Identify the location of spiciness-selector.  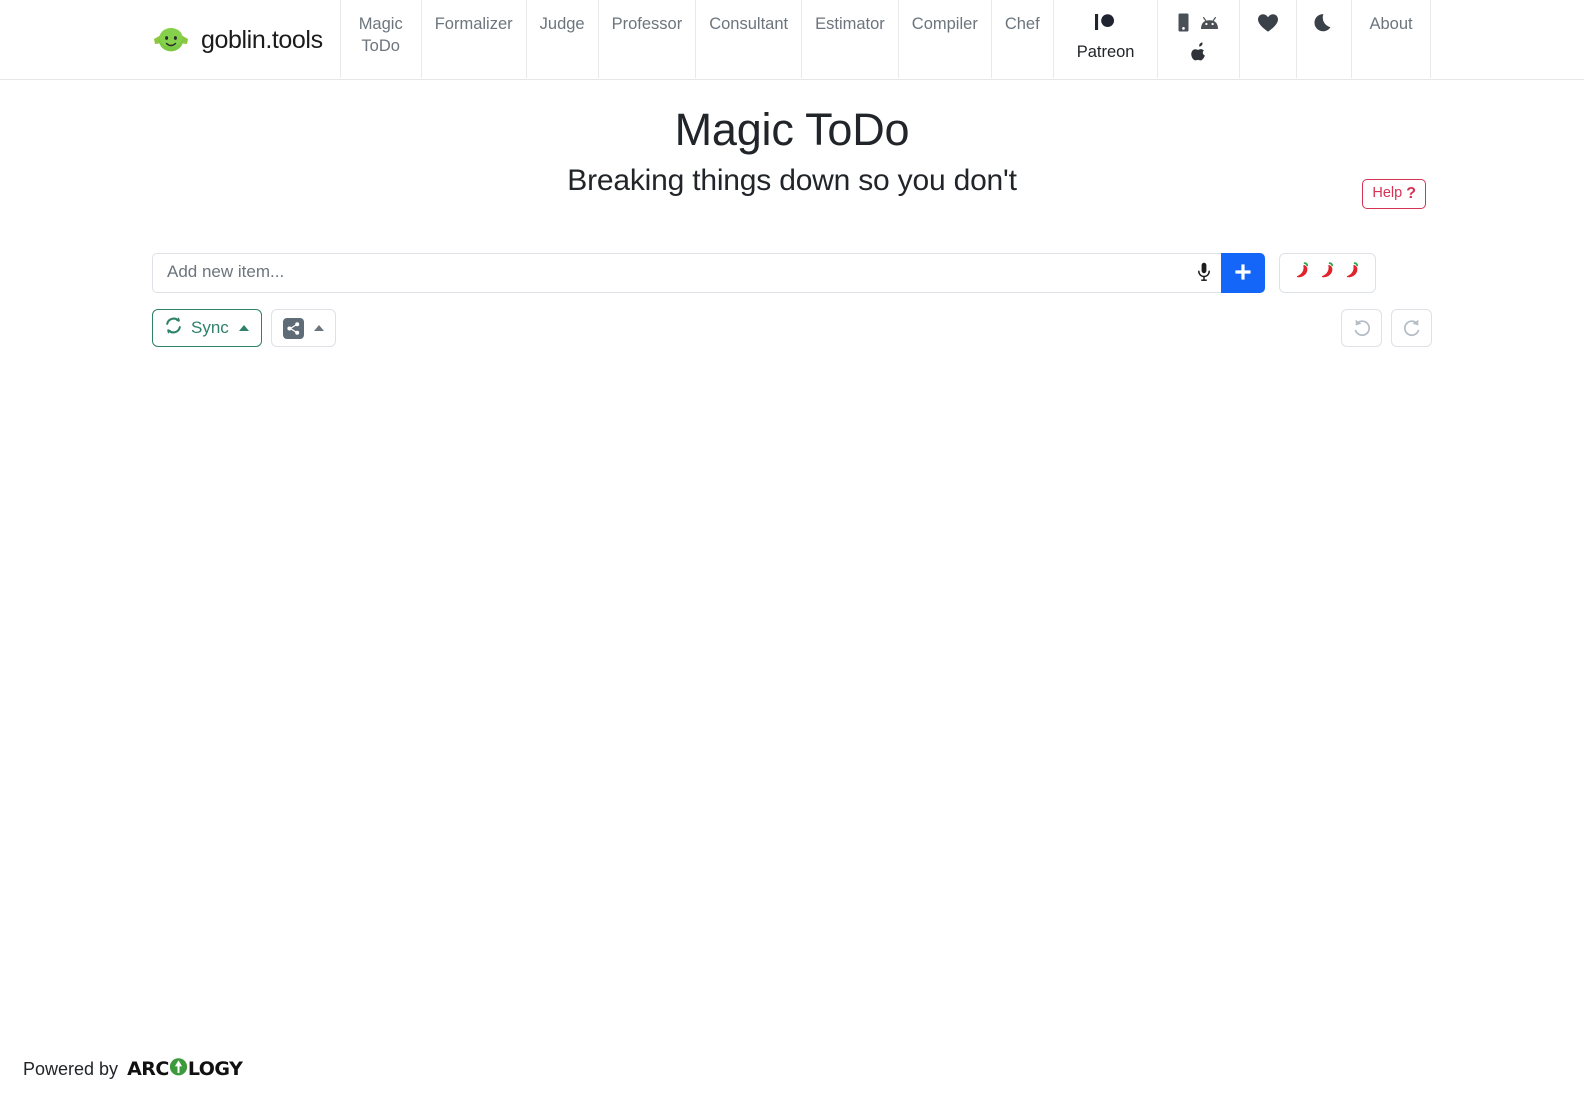
(1327, 273).